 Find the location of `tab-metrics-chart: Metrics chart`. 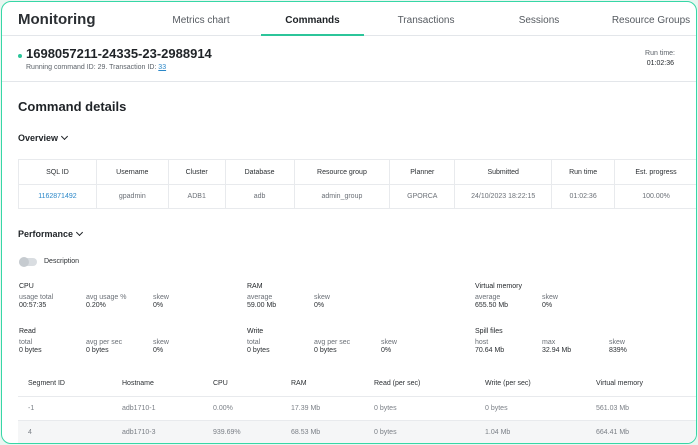

tab-metrics-chart: Metrics chart is located at coordinates (201, 19).